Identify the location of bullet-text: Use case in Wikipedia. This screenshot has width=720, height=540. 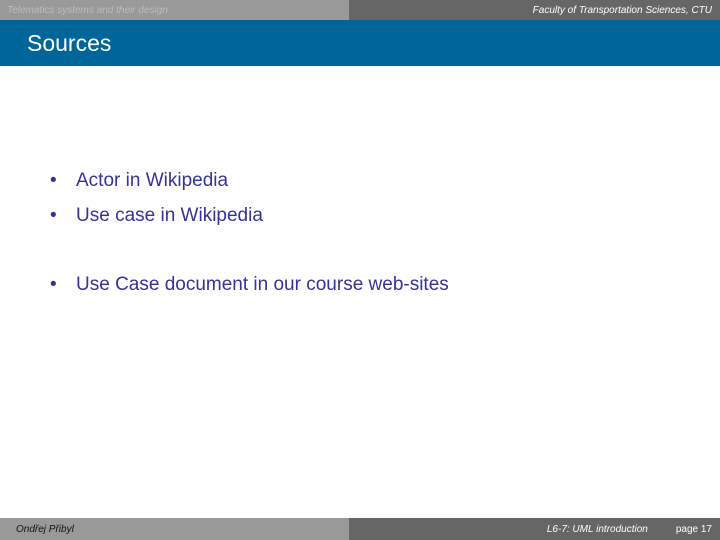
(169, 215).